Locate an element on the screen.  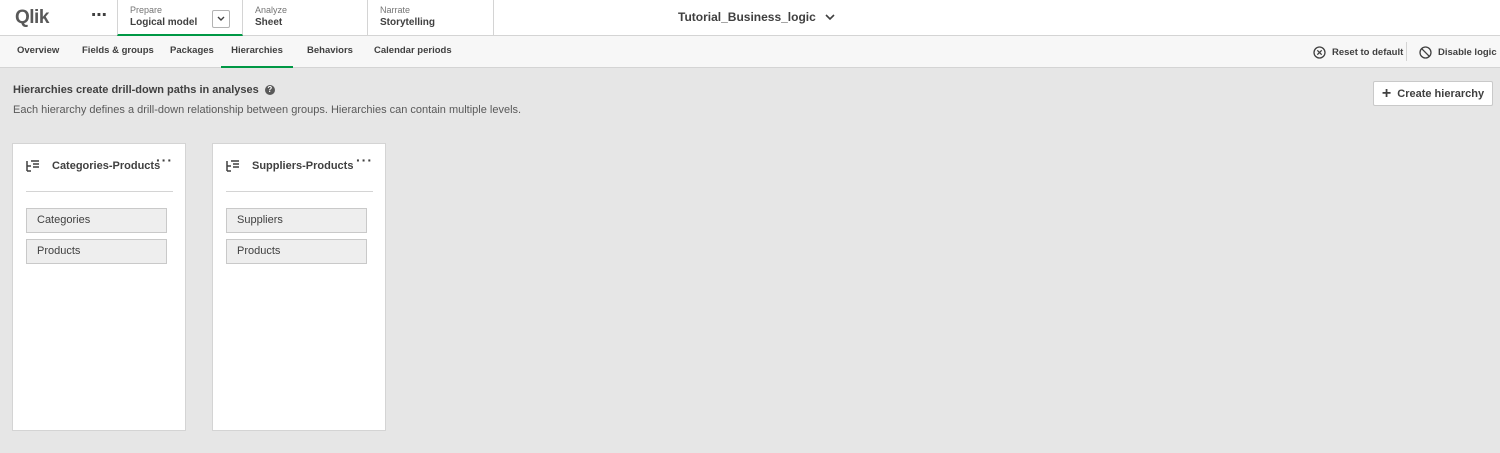
nav-tab-label: Storytelling is located at coordinates (408, 22).